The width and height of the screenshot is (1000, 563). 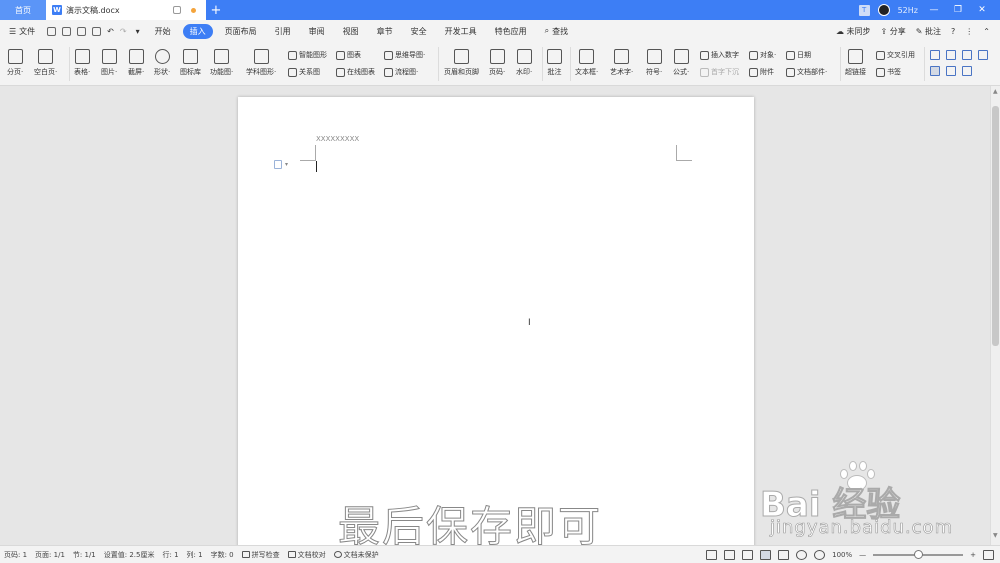 I want to click on more-button: ⋮, so click(x=969, y=31).